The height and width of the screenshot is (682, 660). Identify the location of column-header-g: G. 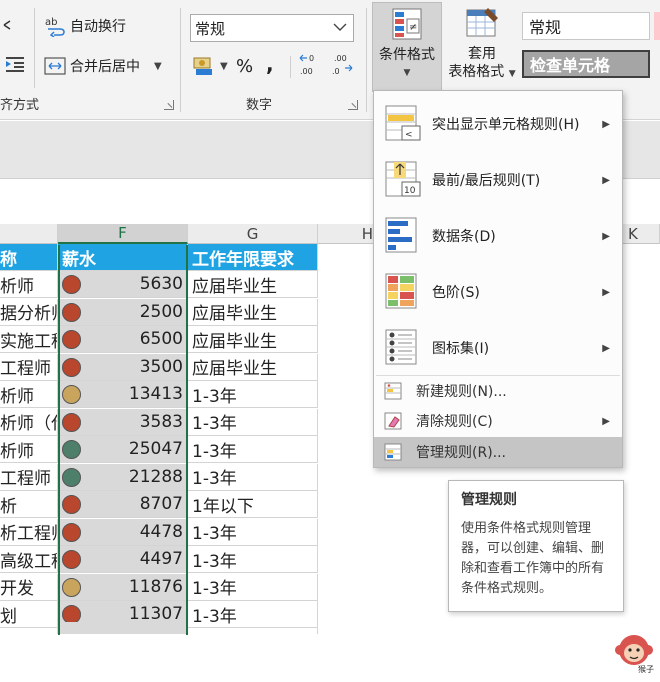
(253, 234).